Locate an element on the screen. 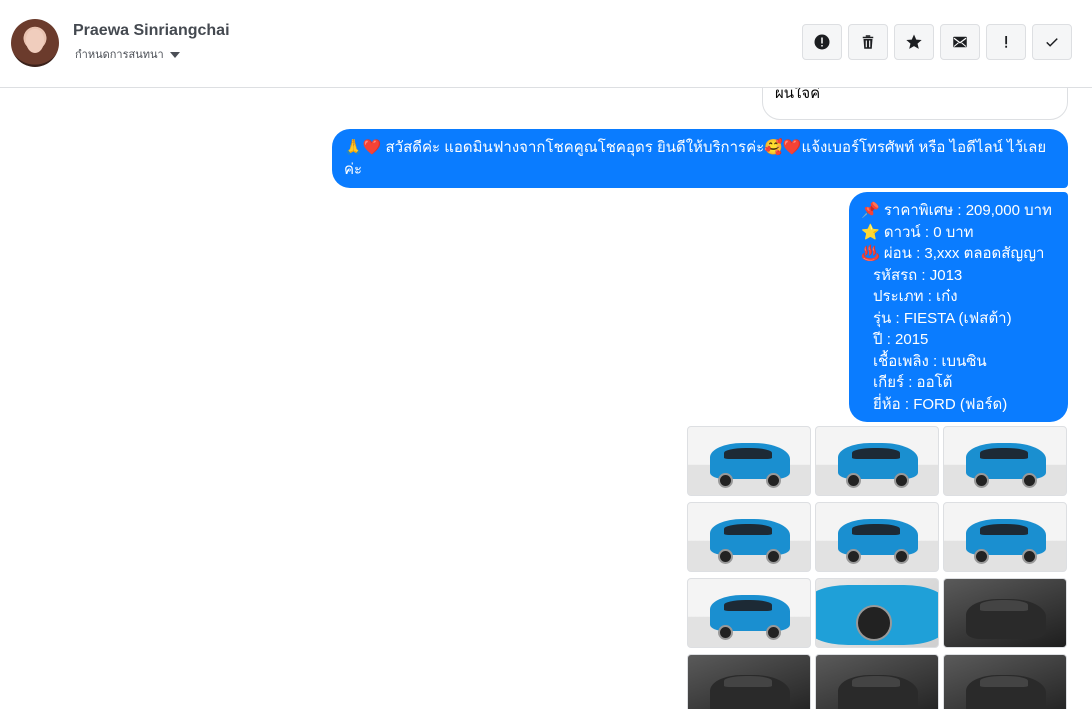  car-code-line: รหัสรถ : J013 is located at coordinates (918, 275).